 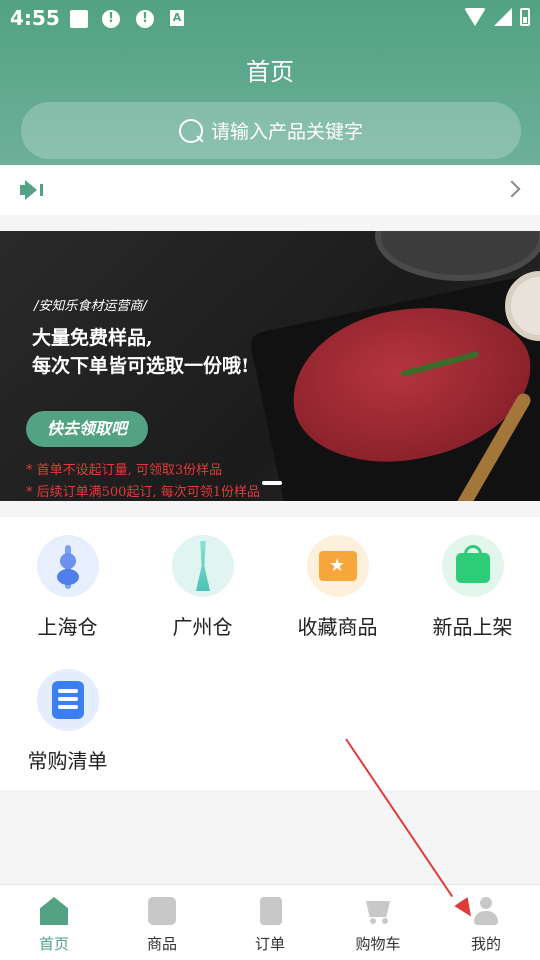 What do you see at coordinates (270, 190) in the screenshot?
I see `announcement-bar` at bounding box center [270, 190].